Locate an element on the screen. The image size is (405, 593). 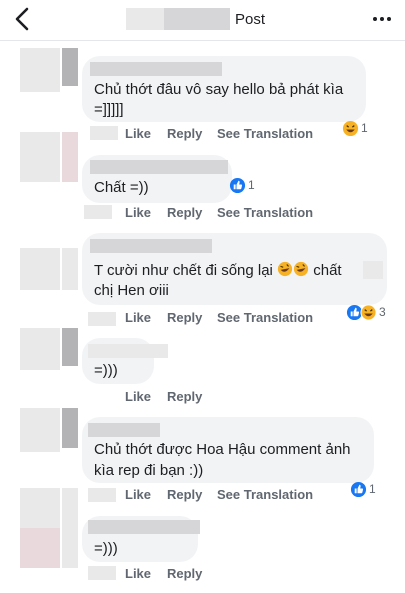
reaction-count: 3 is located at coordinates (382, 312).